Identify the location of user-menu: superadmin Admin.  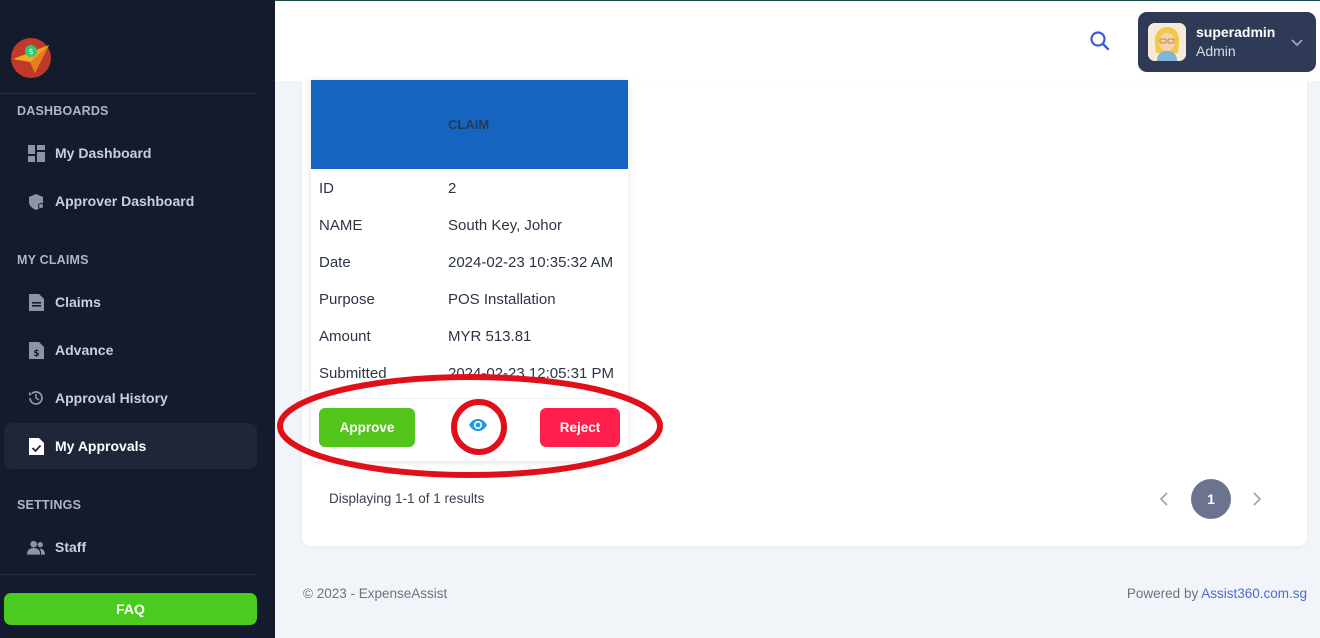
(1227, 42).